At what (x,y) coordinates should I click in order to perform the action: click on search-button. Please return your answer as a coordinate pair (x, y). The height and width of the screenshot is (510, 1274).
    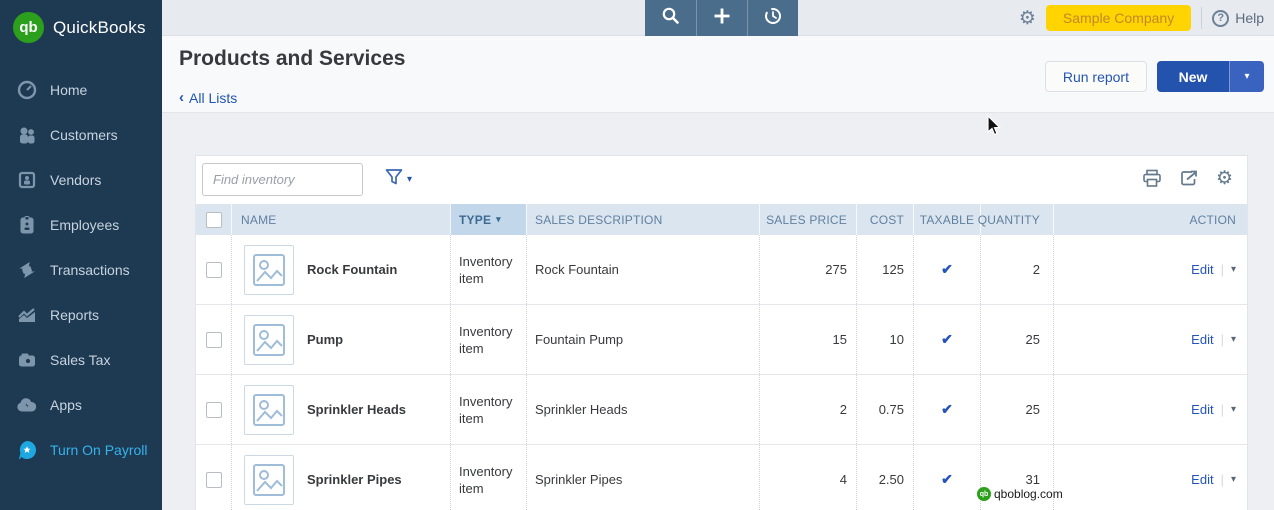
    Looking at the image, I should click on (670, 18).